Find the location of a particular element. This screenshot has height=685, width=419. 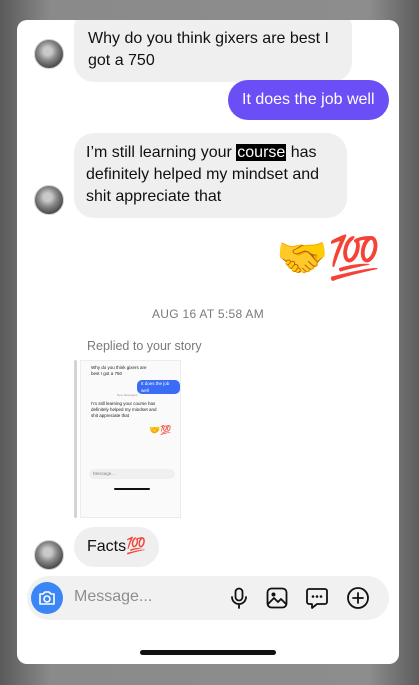

sticker-icon is located at coordinates (317, 598).